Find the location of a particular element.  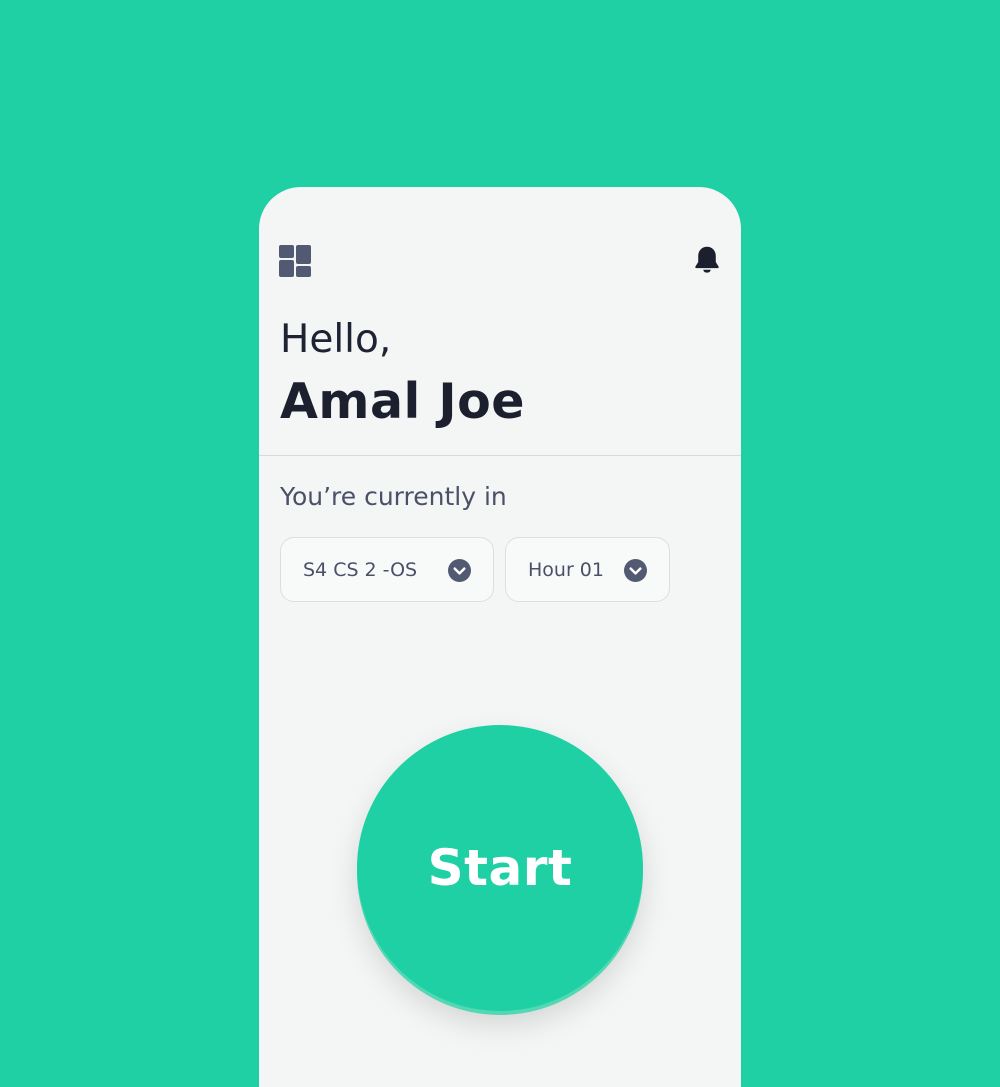

start-button-label: Start is located at coordinates (500, 868).